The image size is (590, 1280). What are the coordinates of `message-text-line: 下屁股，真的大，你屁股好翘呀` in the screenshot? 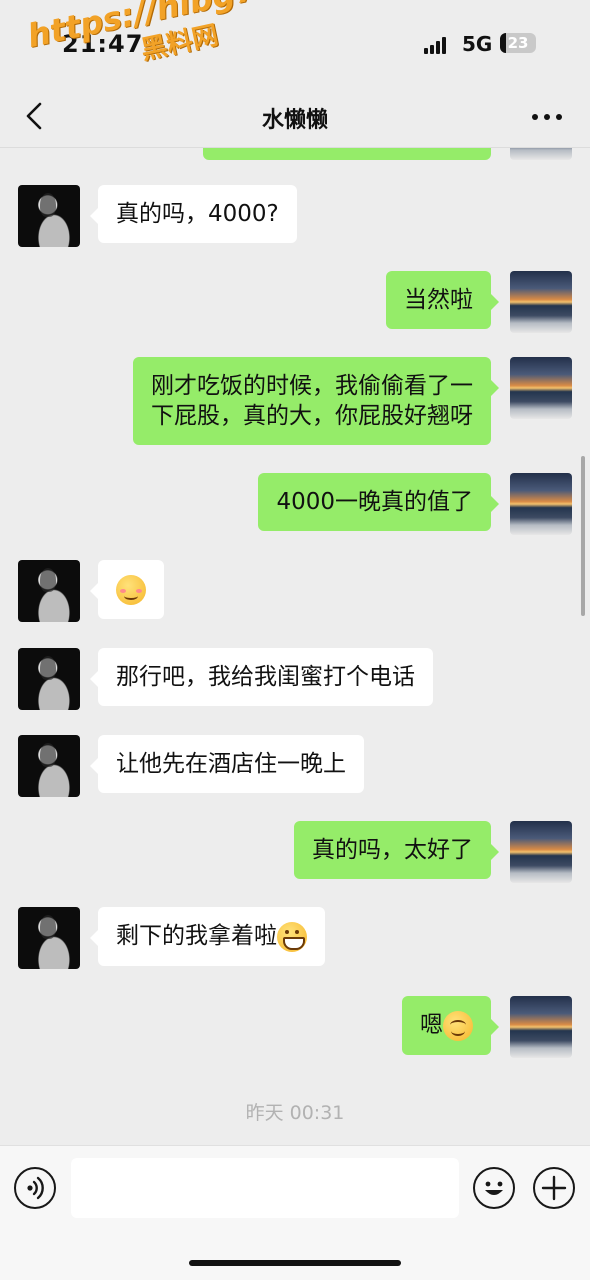 It's located at (312, 416).